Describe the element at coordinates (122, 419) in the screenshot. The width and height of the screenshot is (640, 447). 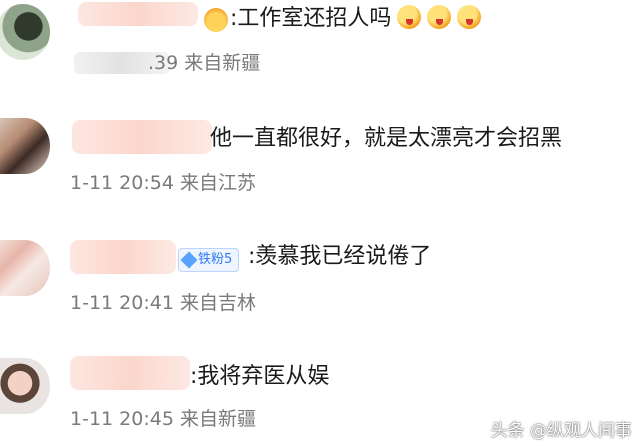
I see `timestamp: 1-11 20:45` at that location.